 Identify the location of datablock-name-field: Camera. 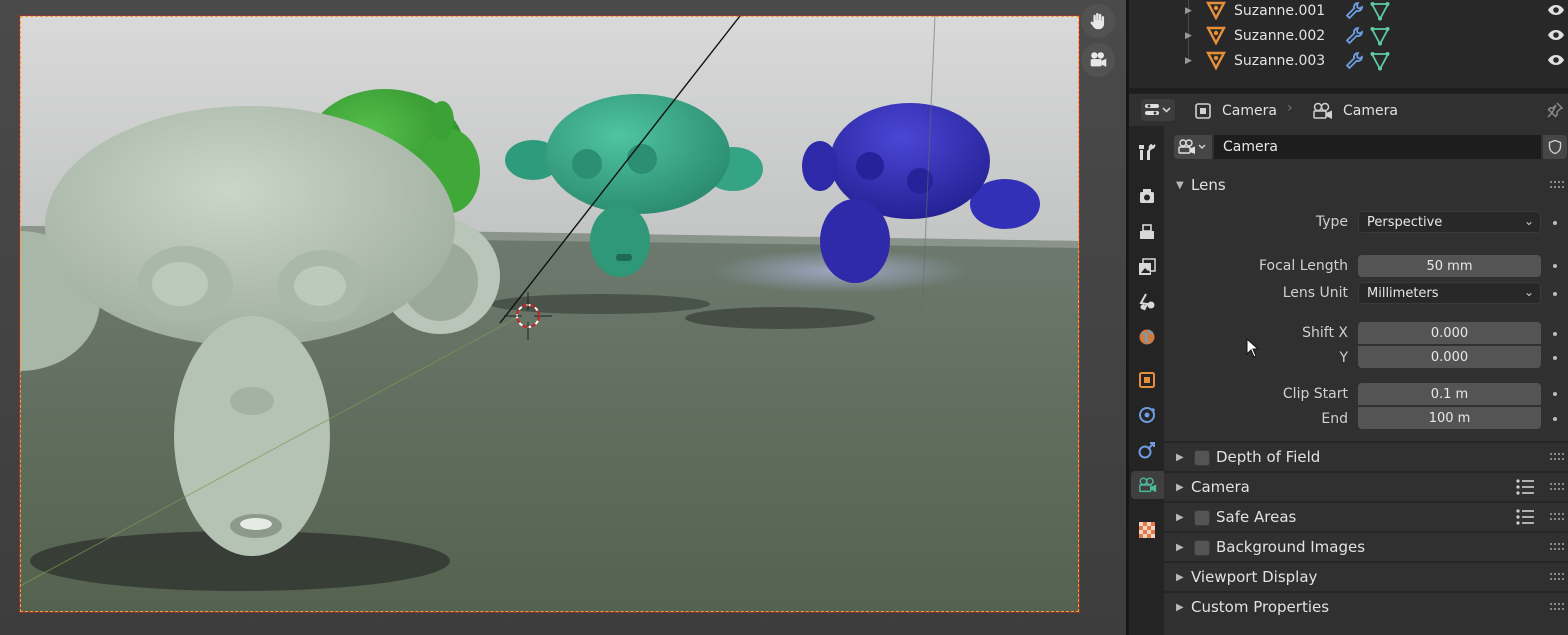
(1377, 147).